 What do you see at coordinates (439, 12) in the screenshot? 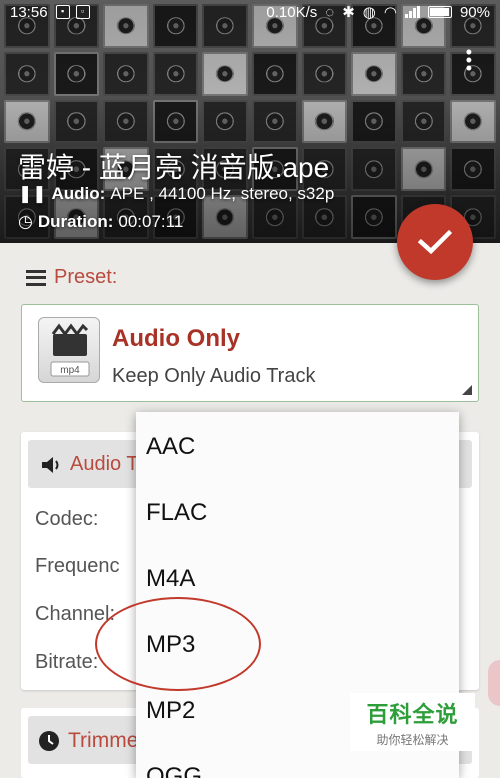
I see `battery-icon` at bounding box center [439, 12].